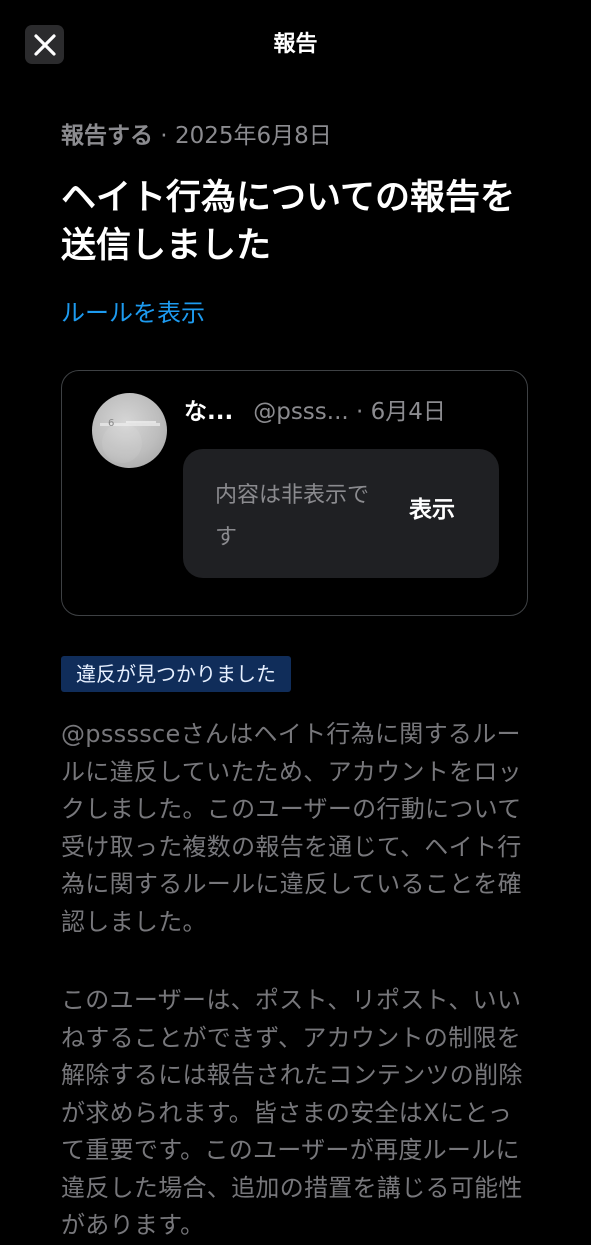 The width and height of the screenshot is (591, 1245). I want to click on report-date: 2025年6月8日, so click(253, 136).